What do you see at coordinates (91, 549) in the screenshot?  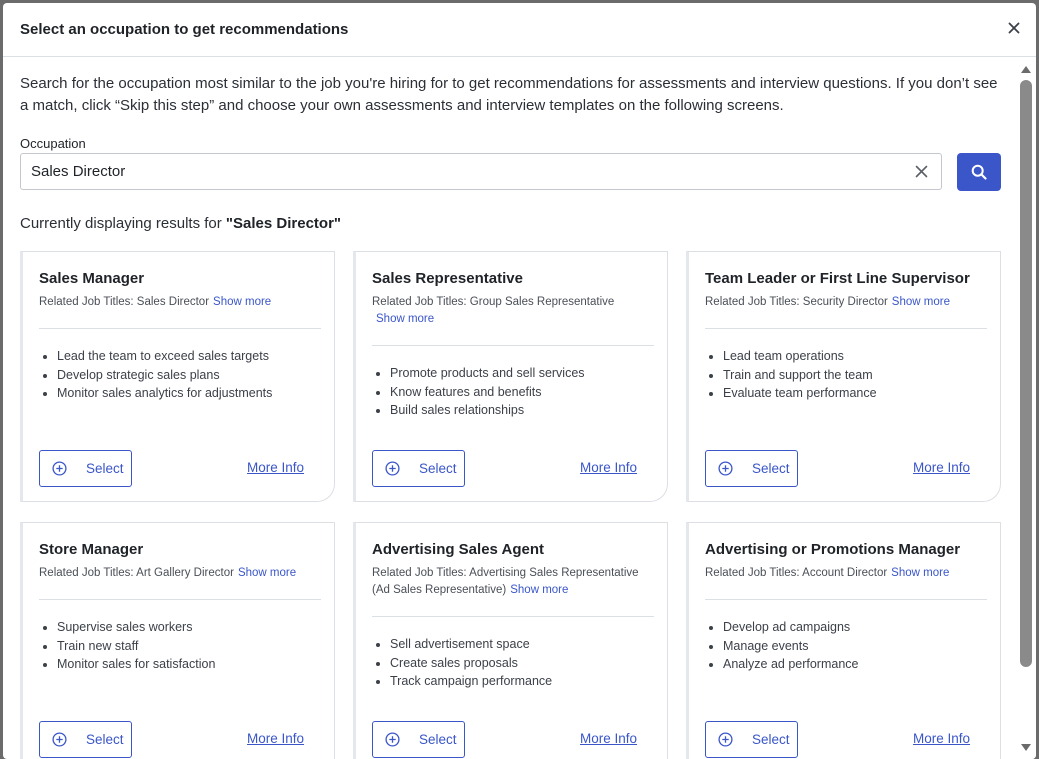 I see `card-title: Store Manager` at bounding box center [91, 549].